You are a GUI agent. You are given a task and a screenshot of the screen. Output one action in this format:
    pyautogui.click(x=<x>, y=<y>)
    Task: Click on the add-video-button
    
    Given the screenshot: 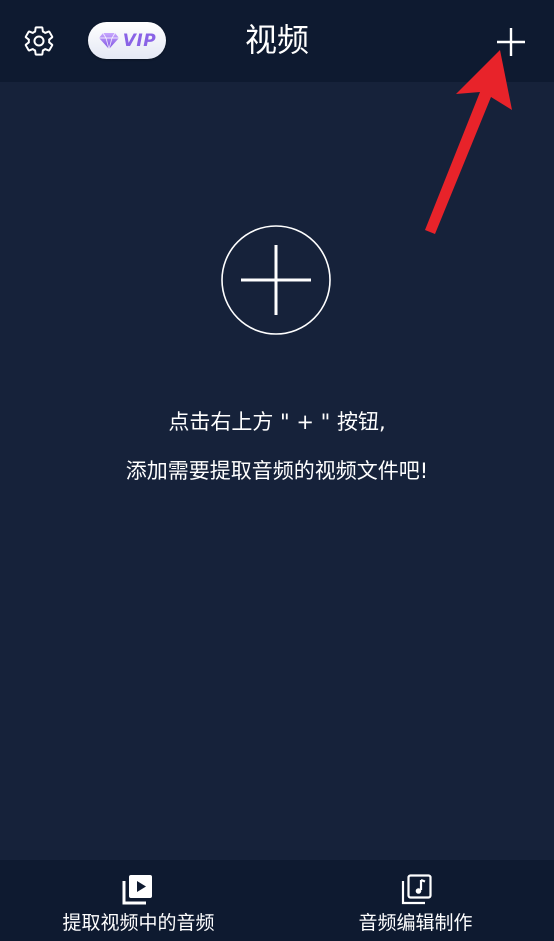 What is the action you would take?
    pyautogui.click(x=511, y=42)
    